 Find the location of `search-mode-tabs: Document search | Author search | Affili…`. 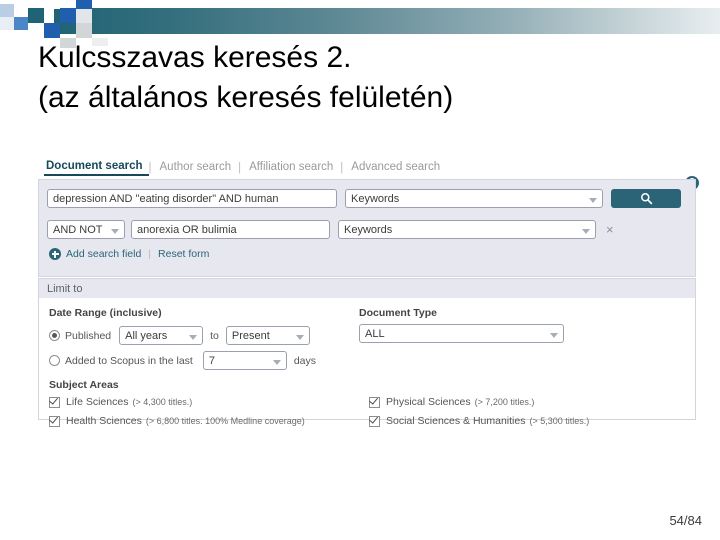

search-mode-tabs: Document search | Author search | Affili… is located at coordinates (245, 168).